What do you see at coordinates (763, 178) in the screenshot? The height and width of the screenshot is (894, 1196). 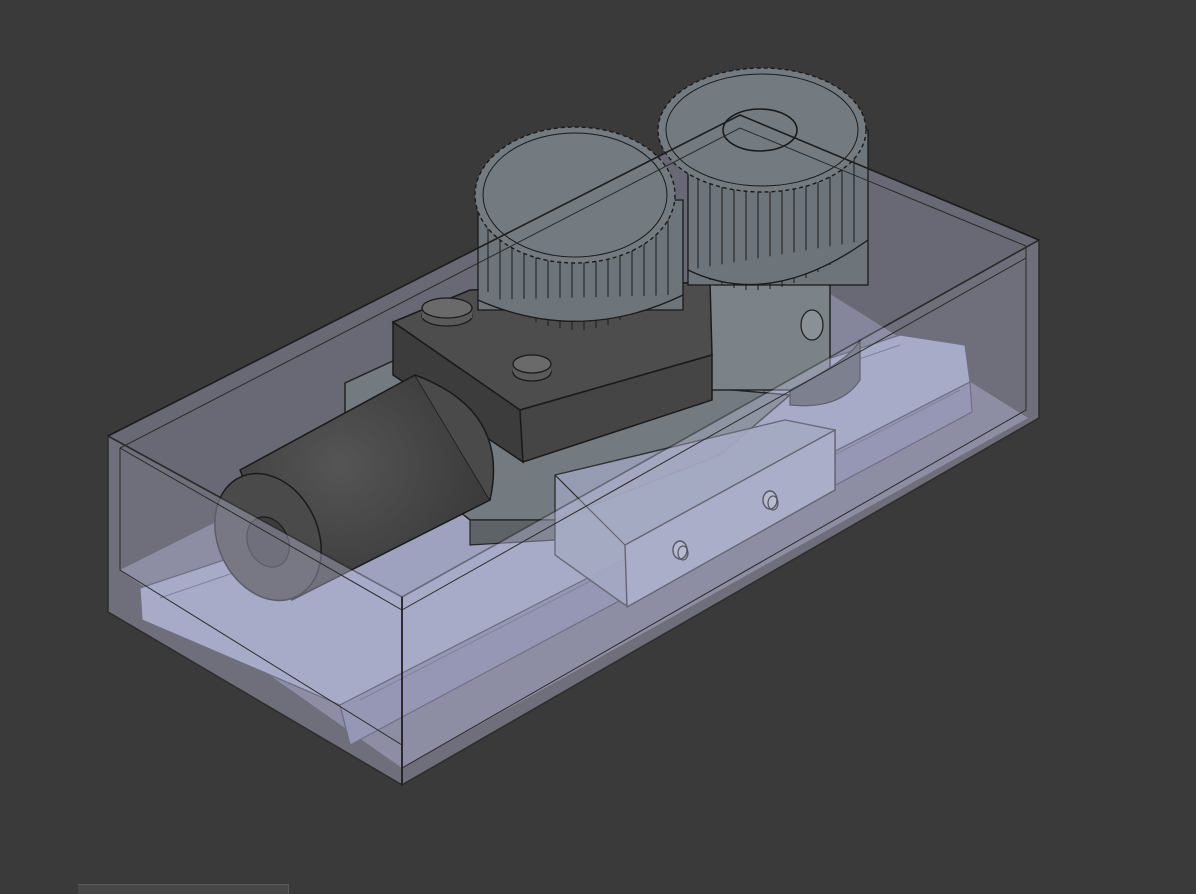 I see `spur-gear-right` at bounding box center [763, 178].